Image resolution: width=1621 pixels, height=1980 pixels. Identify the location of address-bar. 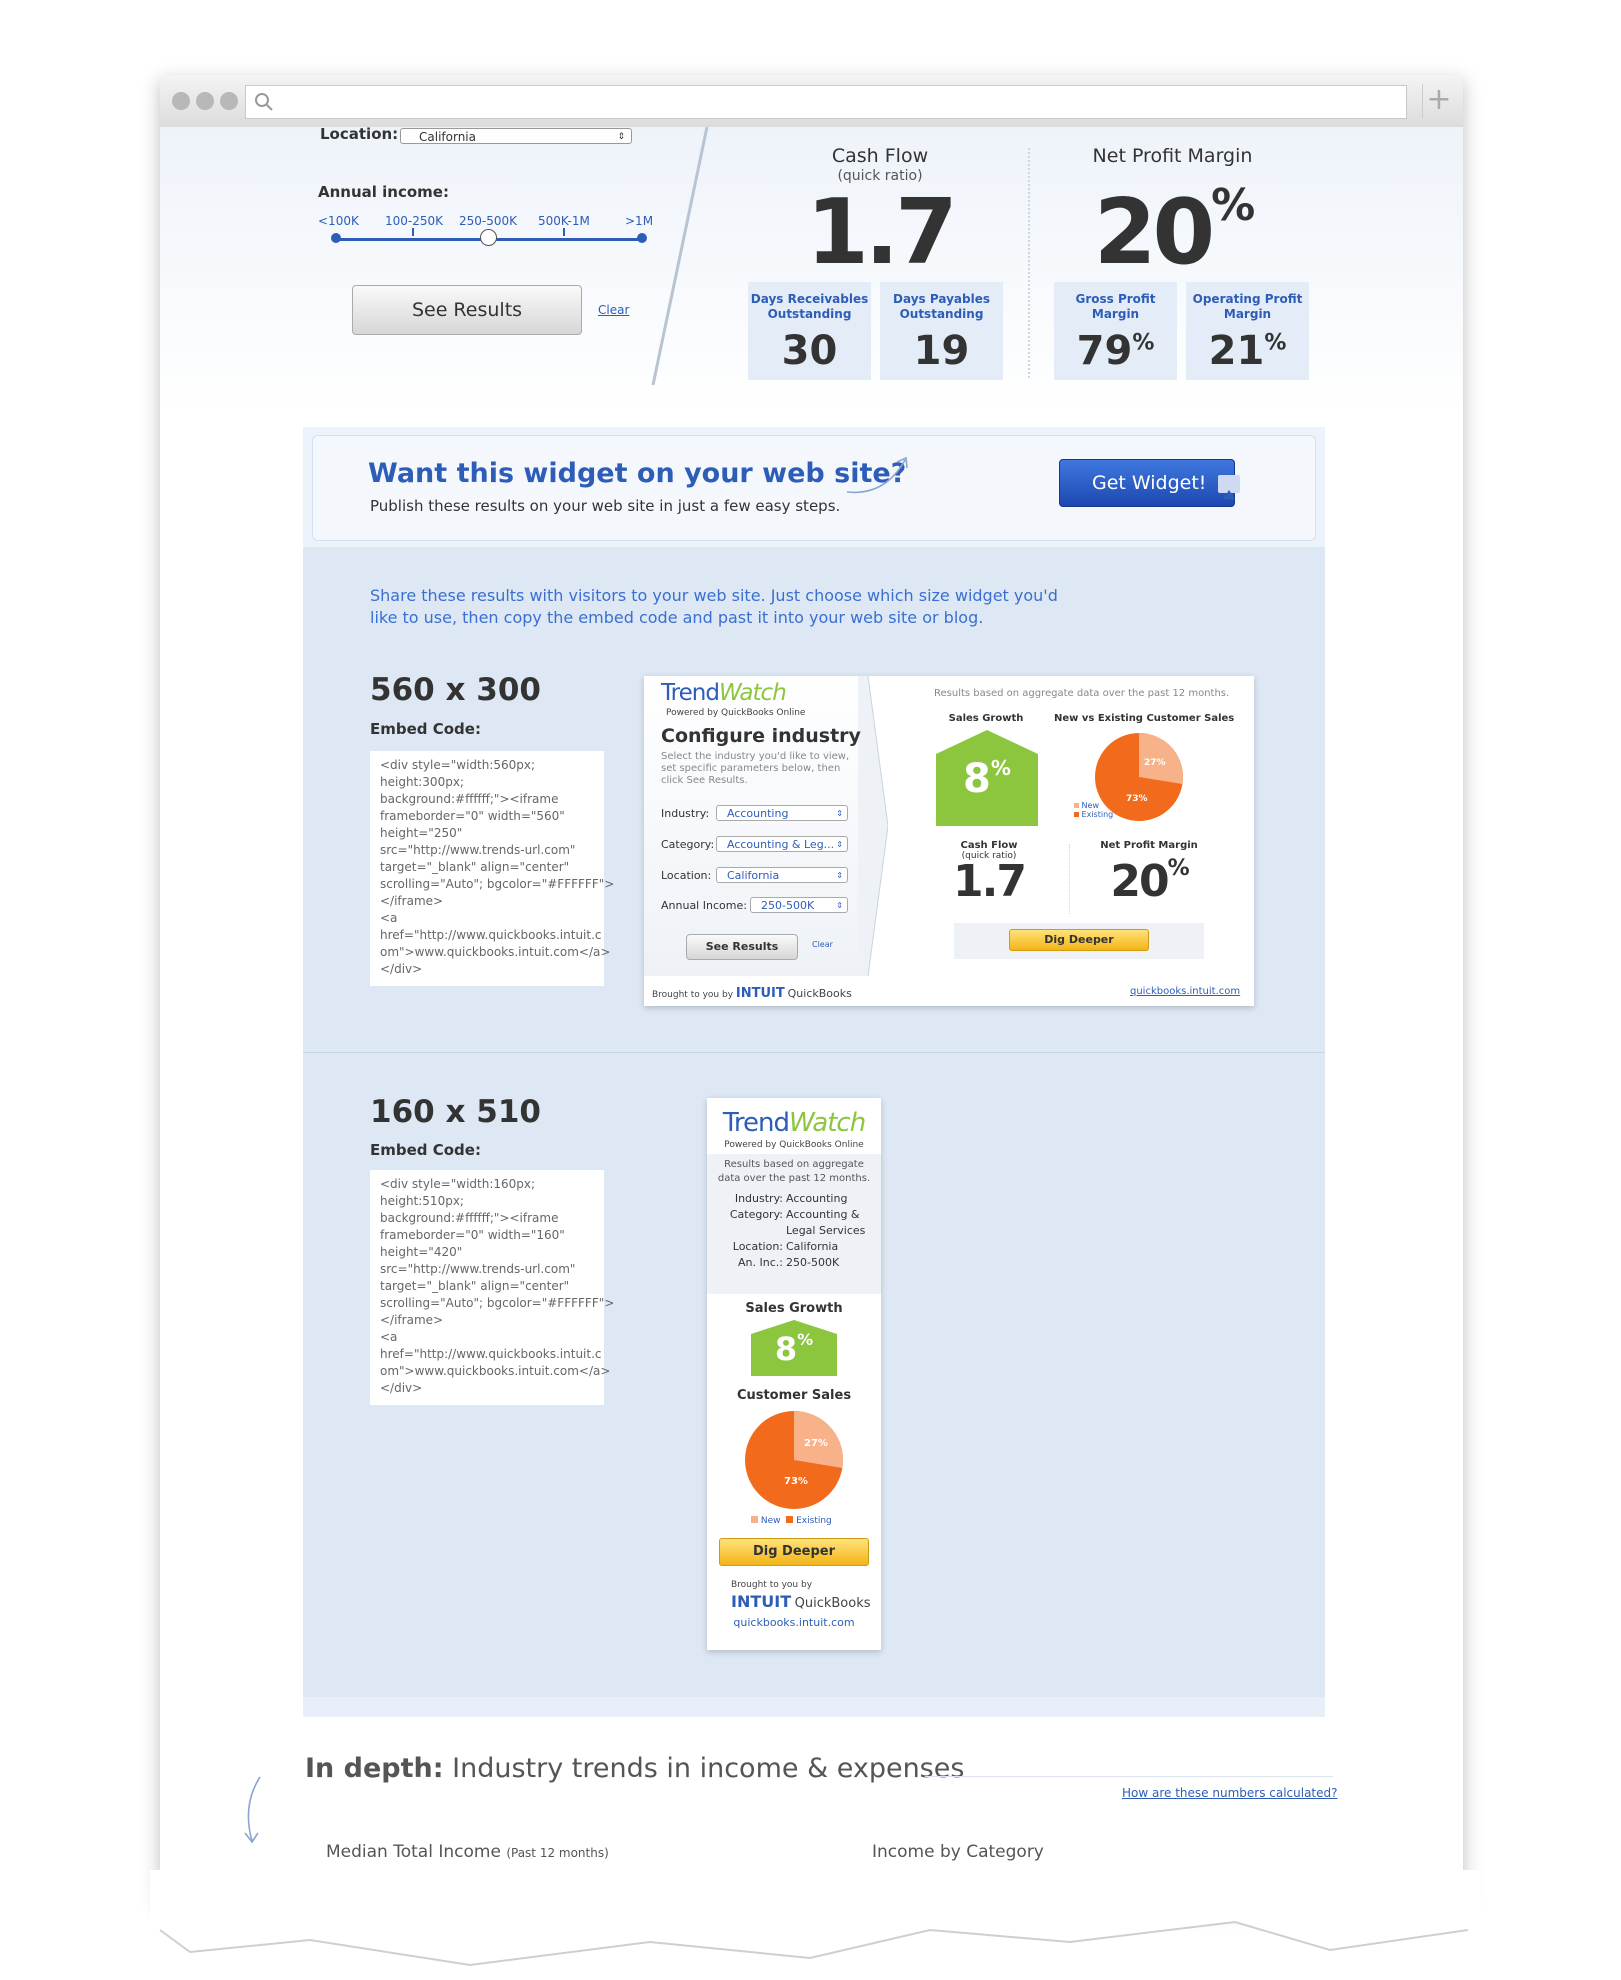
(826, 102).